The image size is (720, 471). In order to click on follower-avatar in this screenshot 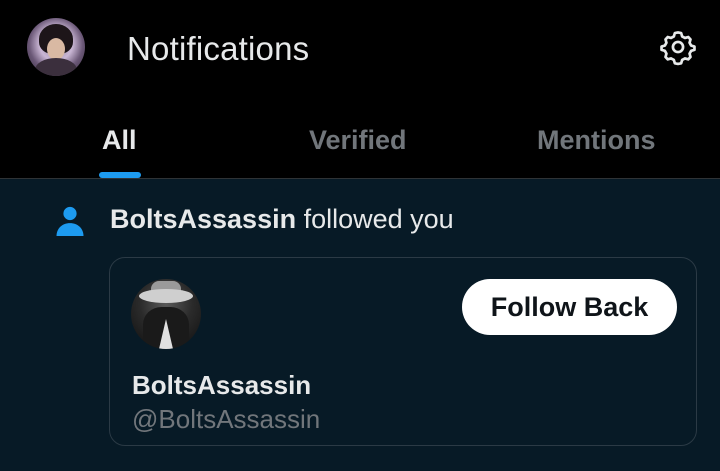, I will do `click(166, 314)`.